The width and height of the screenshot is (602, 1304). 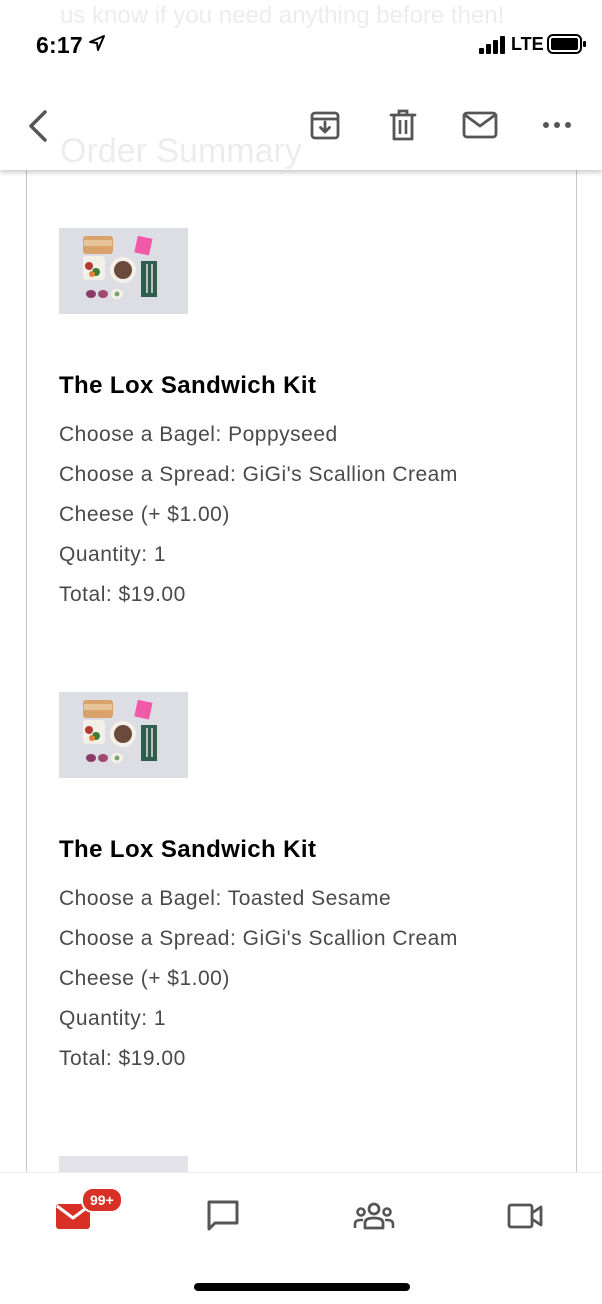 I want to click on unread-count-badge: 99+, so click(x=102, y=1200).